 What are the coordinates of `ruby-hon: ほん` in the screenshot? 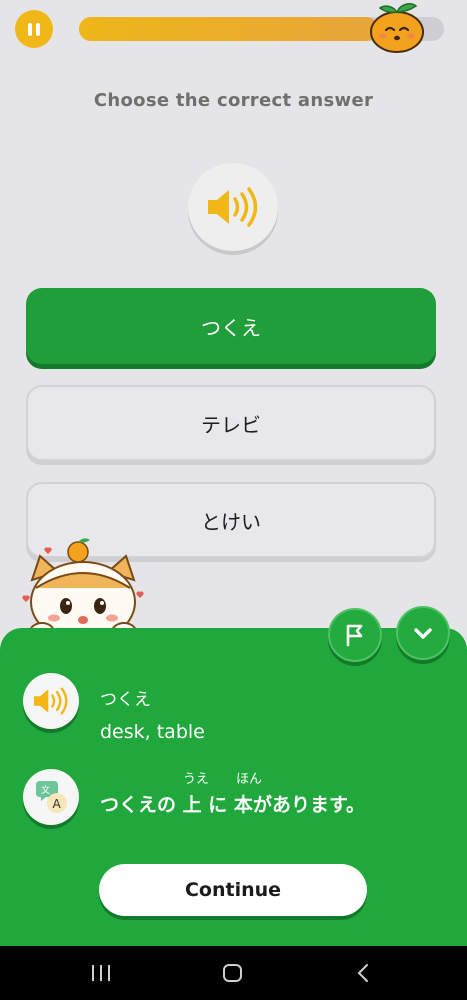 It's located at (249, 779).